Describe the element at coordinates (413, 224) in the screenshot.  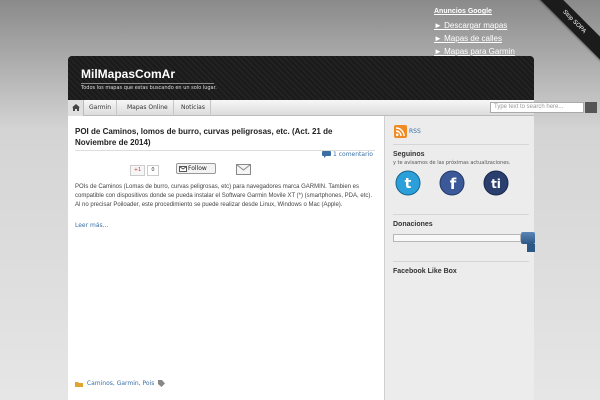
I see `donations-heading: Donaciones` at that location.